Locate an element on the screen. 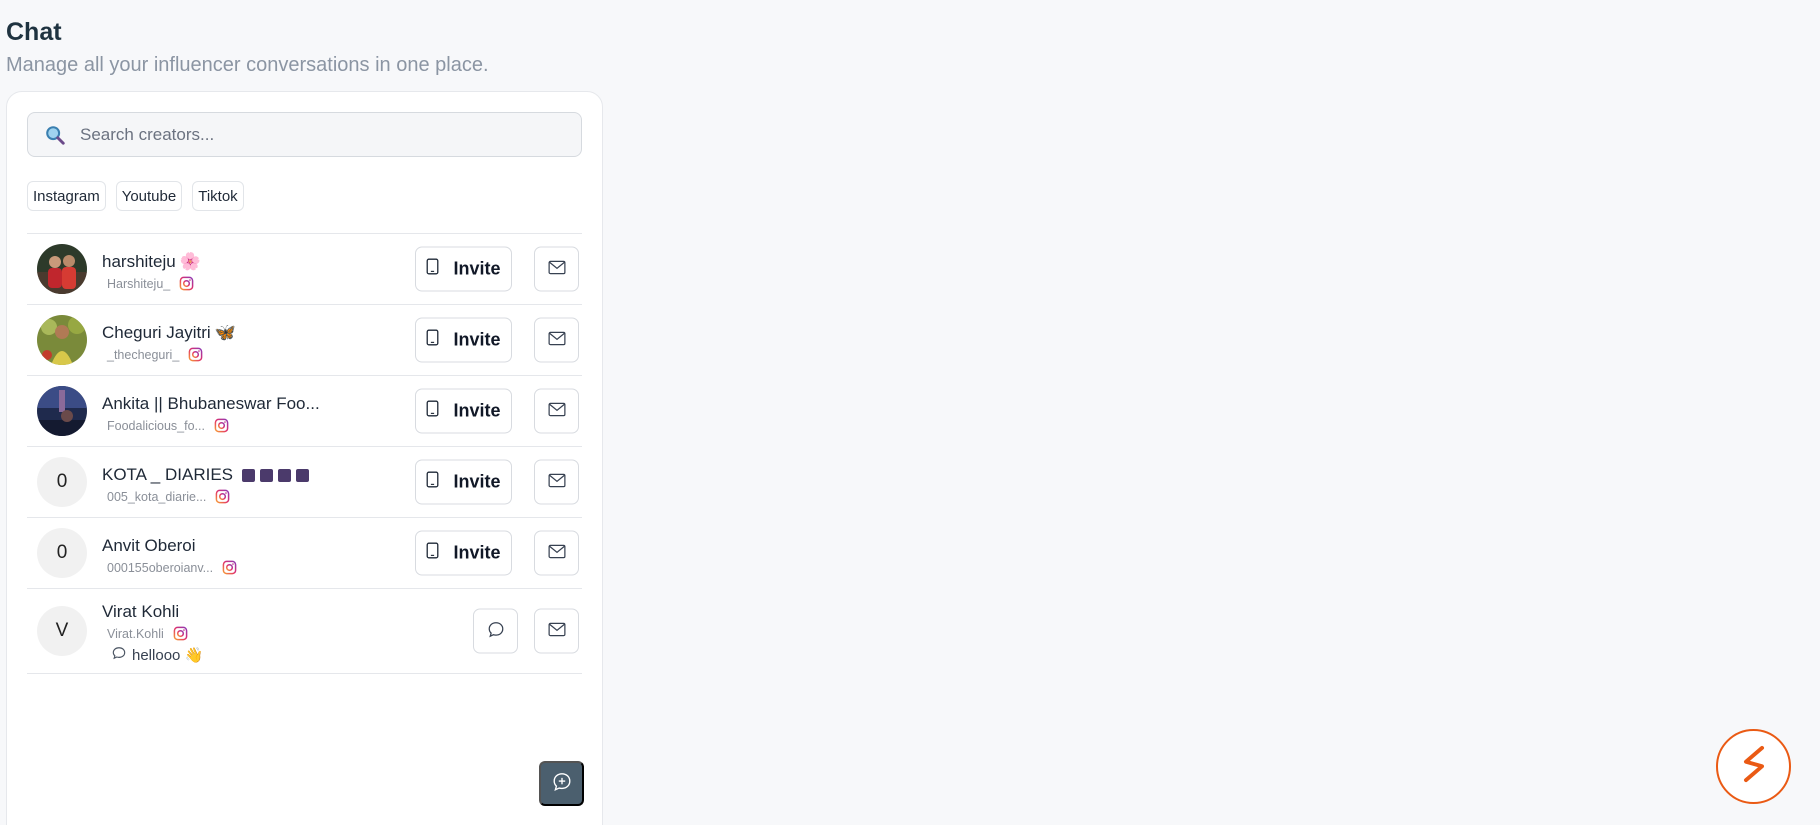  last-message: hellooo 👋 is located at coordinates (168, 655).